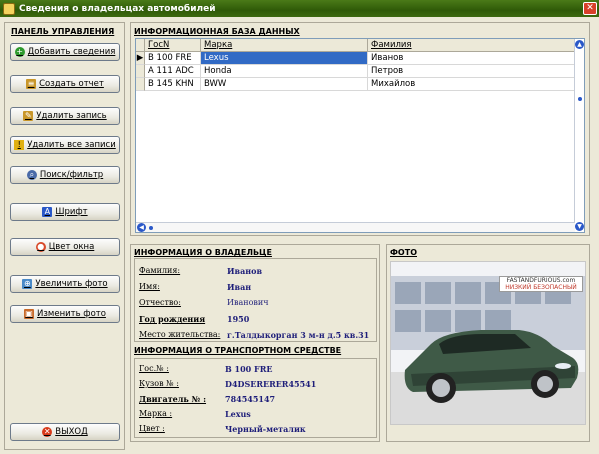 This screenshot has width=599, height=454. Describe the element at coordinates (284, 84) in the screenshot. I see `table-cell: BWW` at that location.